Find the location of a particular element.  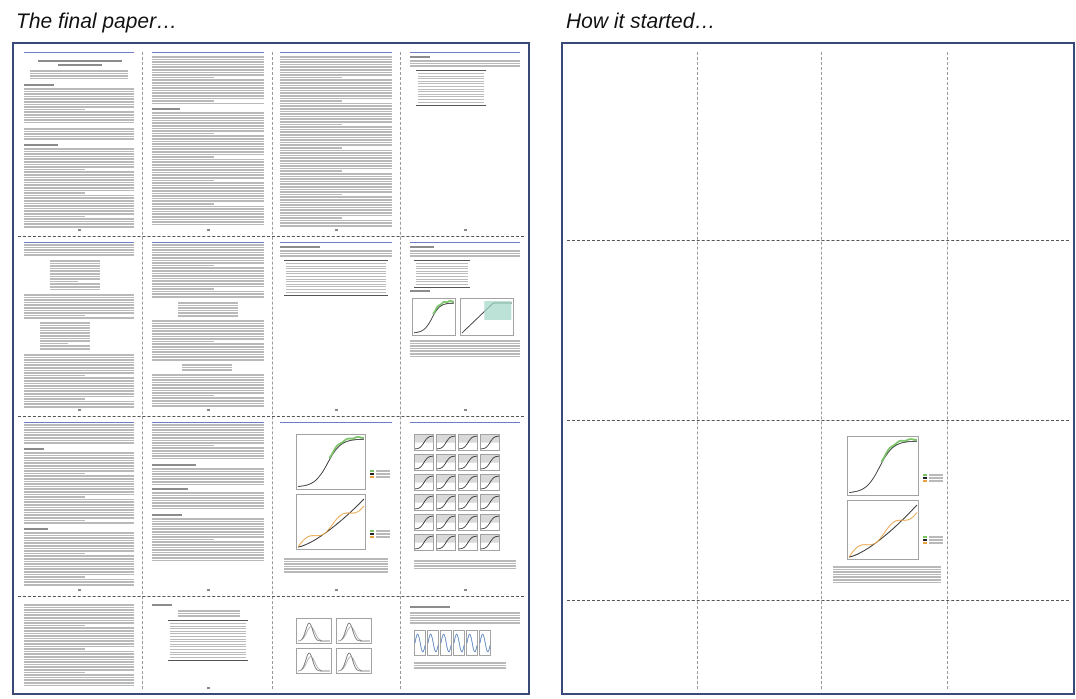

section-heading is located at coordinates (39, 85).